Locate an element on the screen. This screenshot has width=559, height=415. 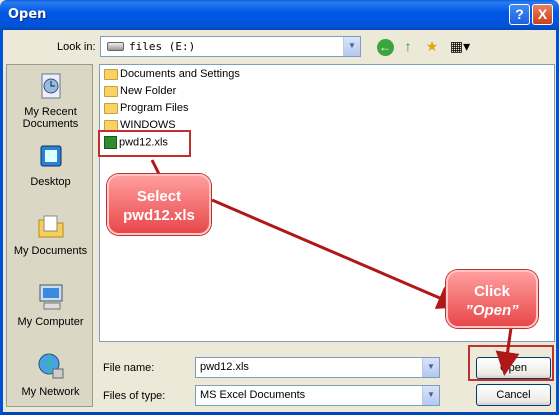
select-callout: Select pwd12.xls is located at coordinates (159, 204).